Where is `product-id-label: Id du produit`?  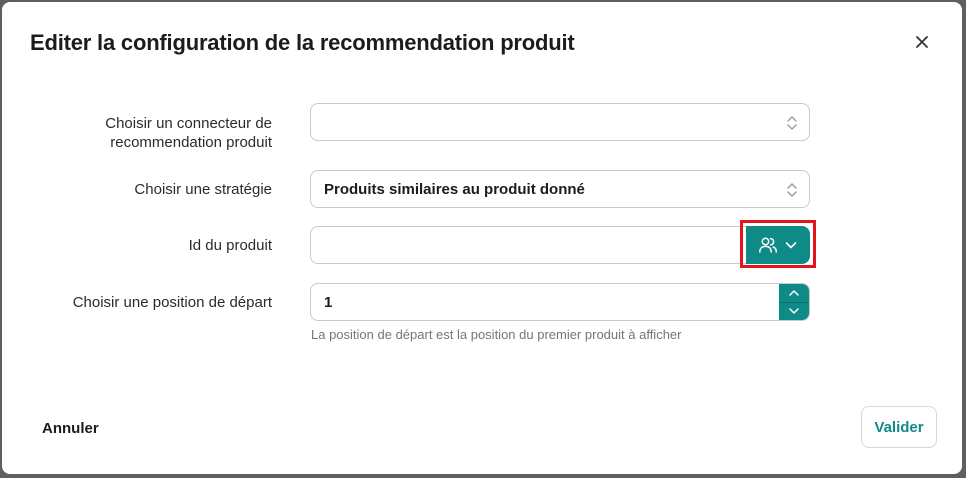
product-id-label: Id du produit is located at coordinates (230, 245).